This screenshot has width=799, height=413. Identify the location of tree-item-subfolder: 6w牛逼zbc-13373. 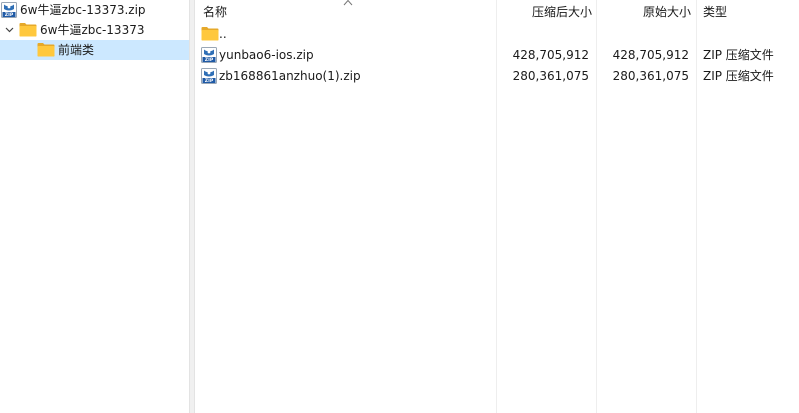
(94, 30).